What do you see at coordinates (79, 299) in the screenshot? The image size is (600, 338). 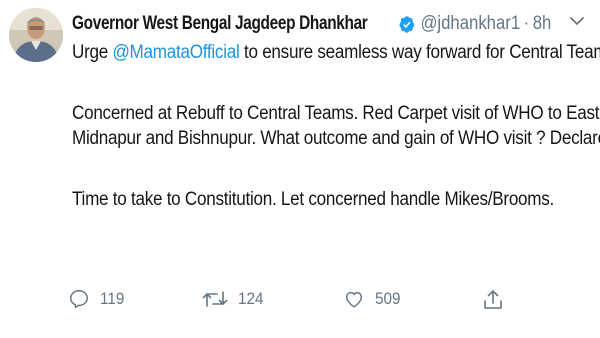 I see `reply-icon` at bounding box center [79, 299].